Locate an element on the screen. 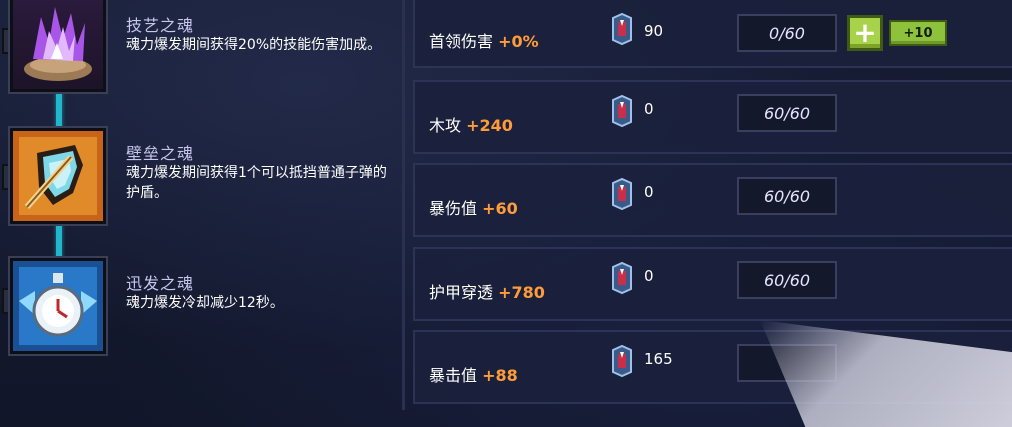 The width and height of the screenshot is (1012, 427). stat-label: 木攻 +240 is located at coordinates (471, 125).